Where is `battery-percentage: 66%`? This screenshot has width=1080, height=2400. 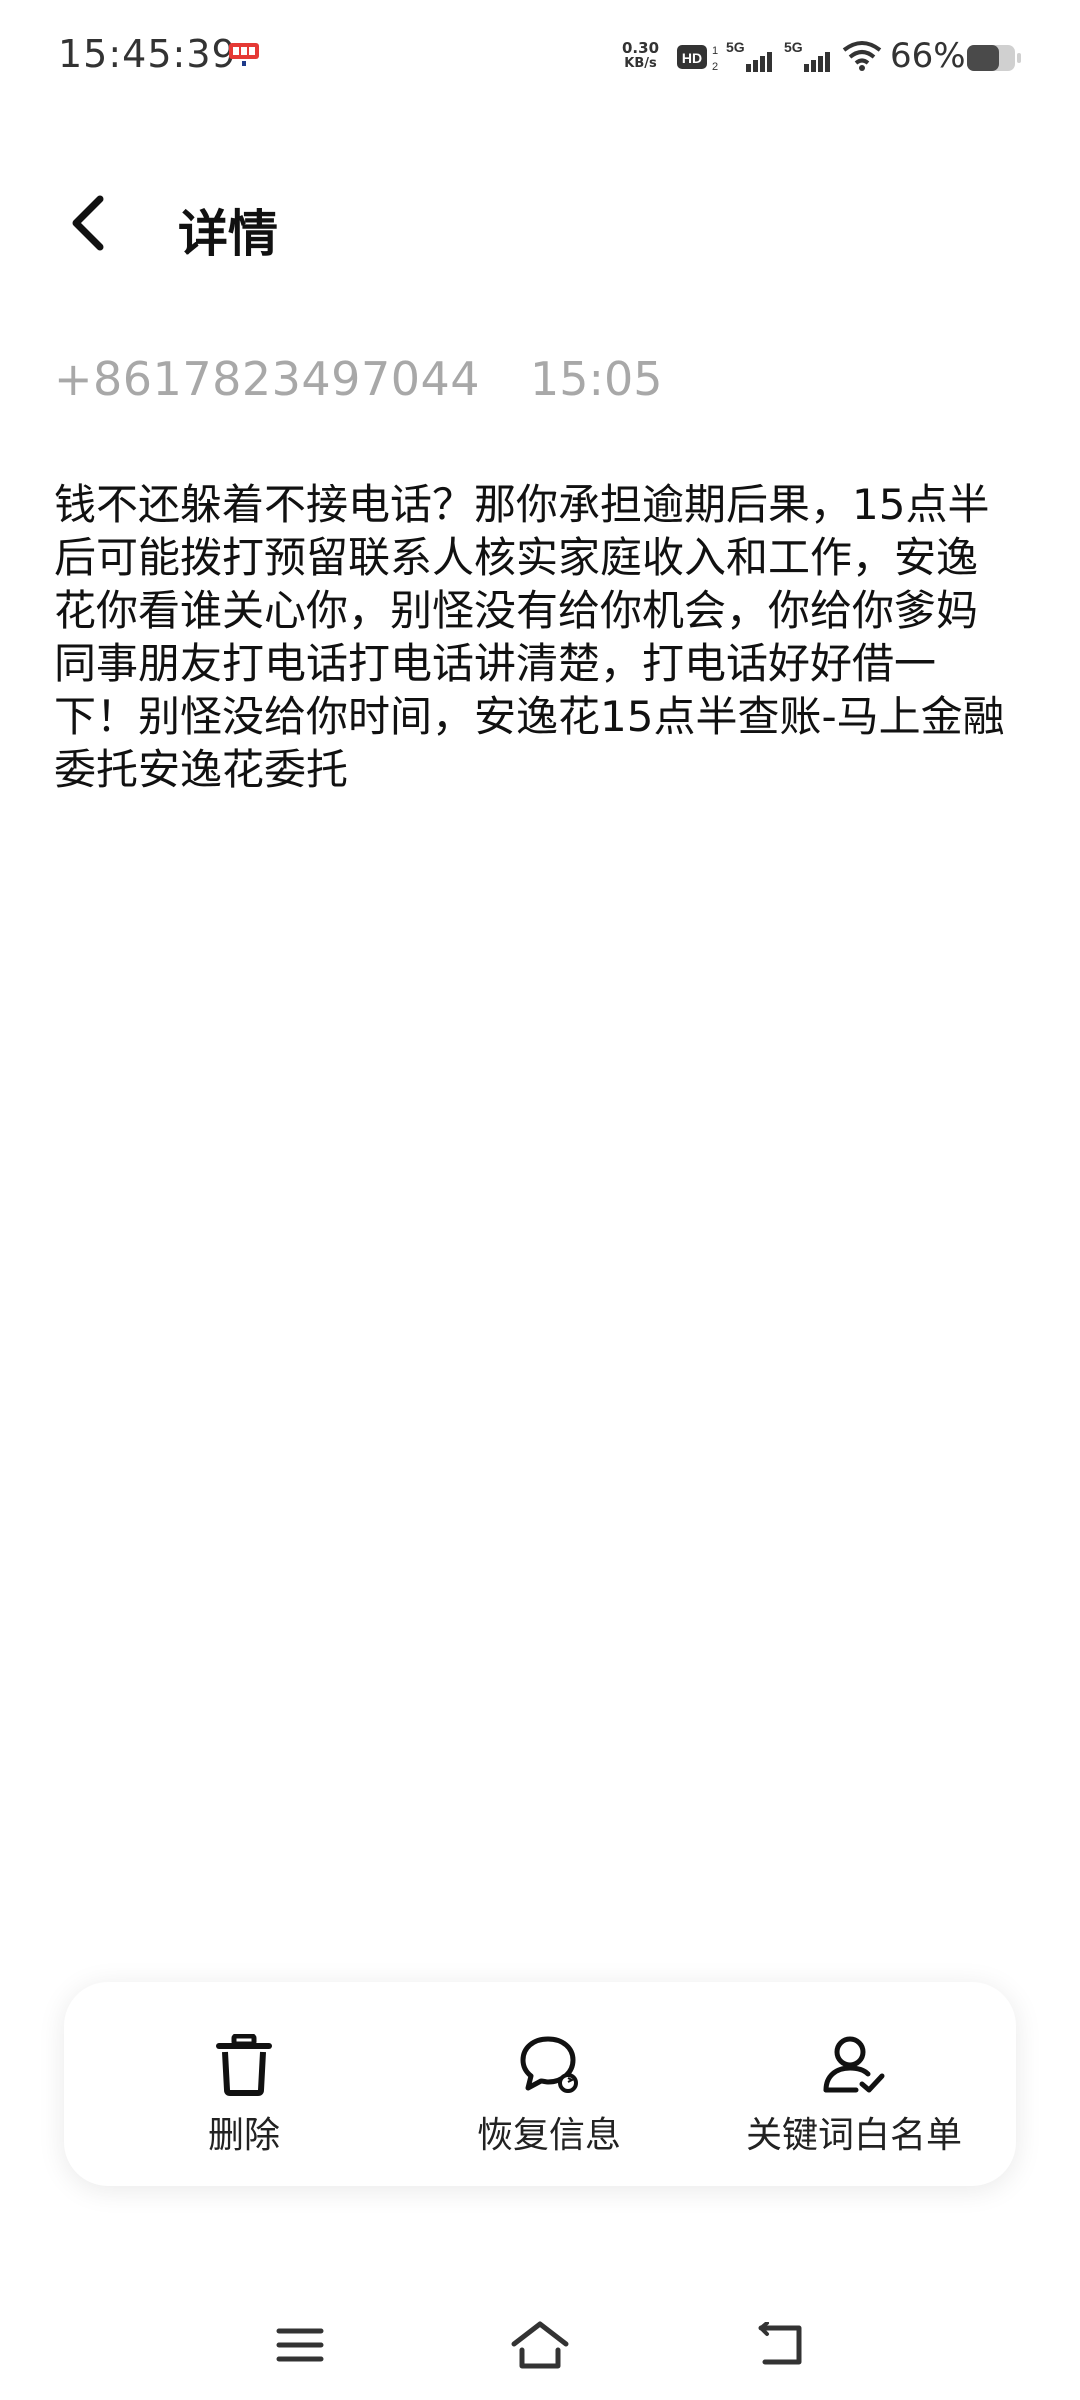 battery-percentage: 66% is located at coordinates (928, 56).